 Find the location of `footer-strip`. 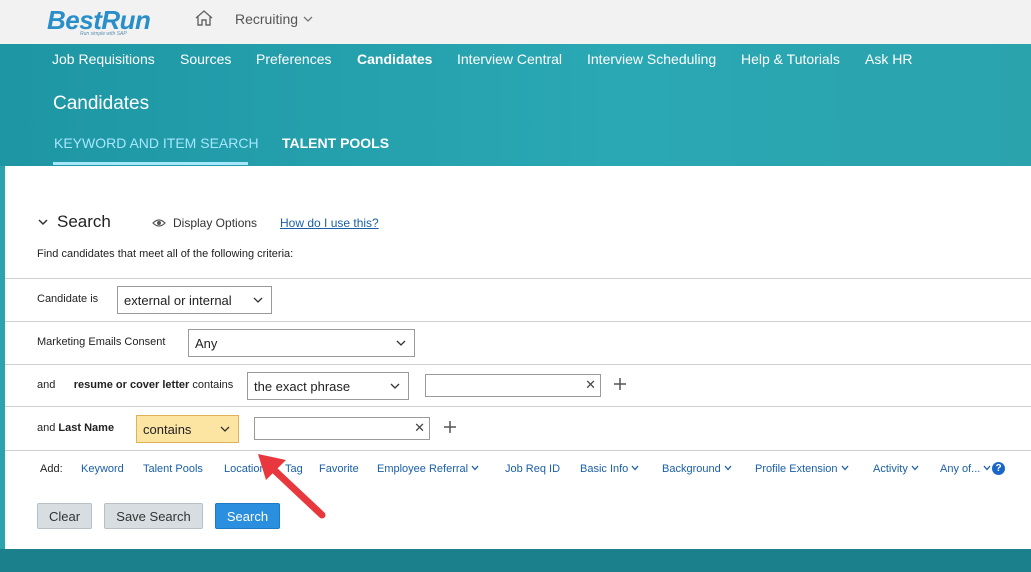

footer-strip is located at coordinates (515, 560).